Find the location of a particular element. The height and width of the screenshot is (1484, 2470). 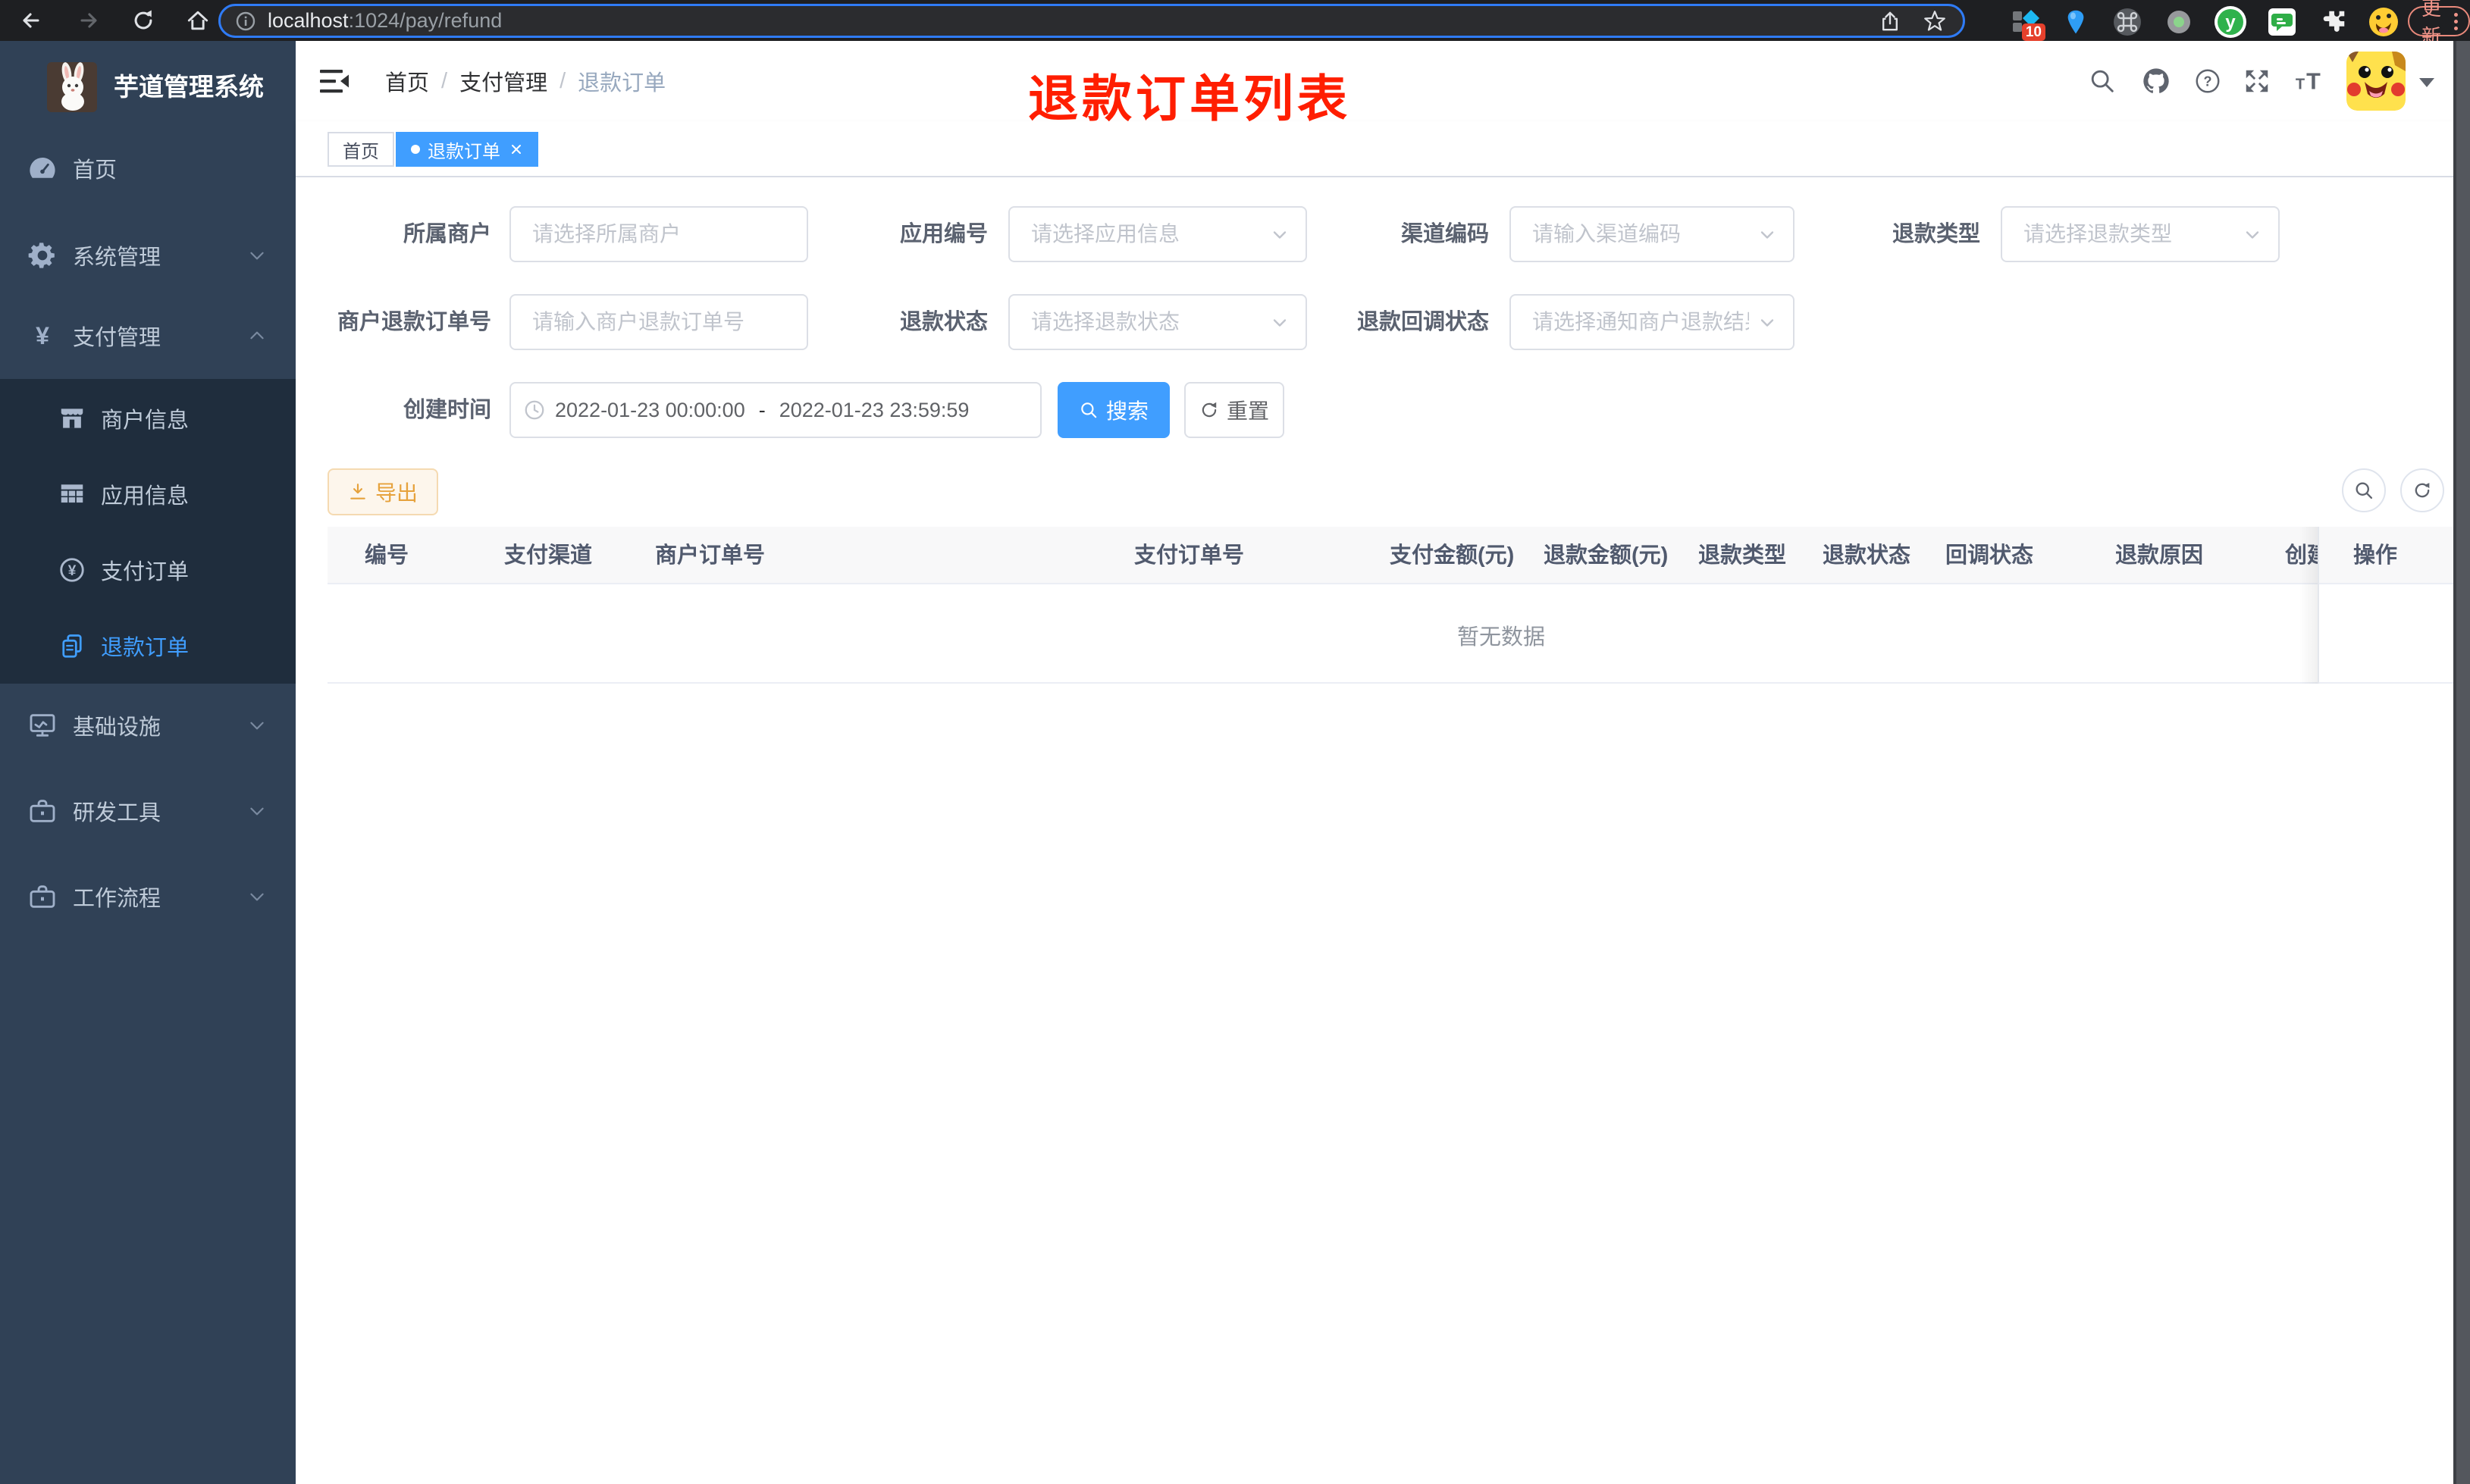

sidebar-item-merchant-info: 商户信息 is located at coordinates (148, 418).